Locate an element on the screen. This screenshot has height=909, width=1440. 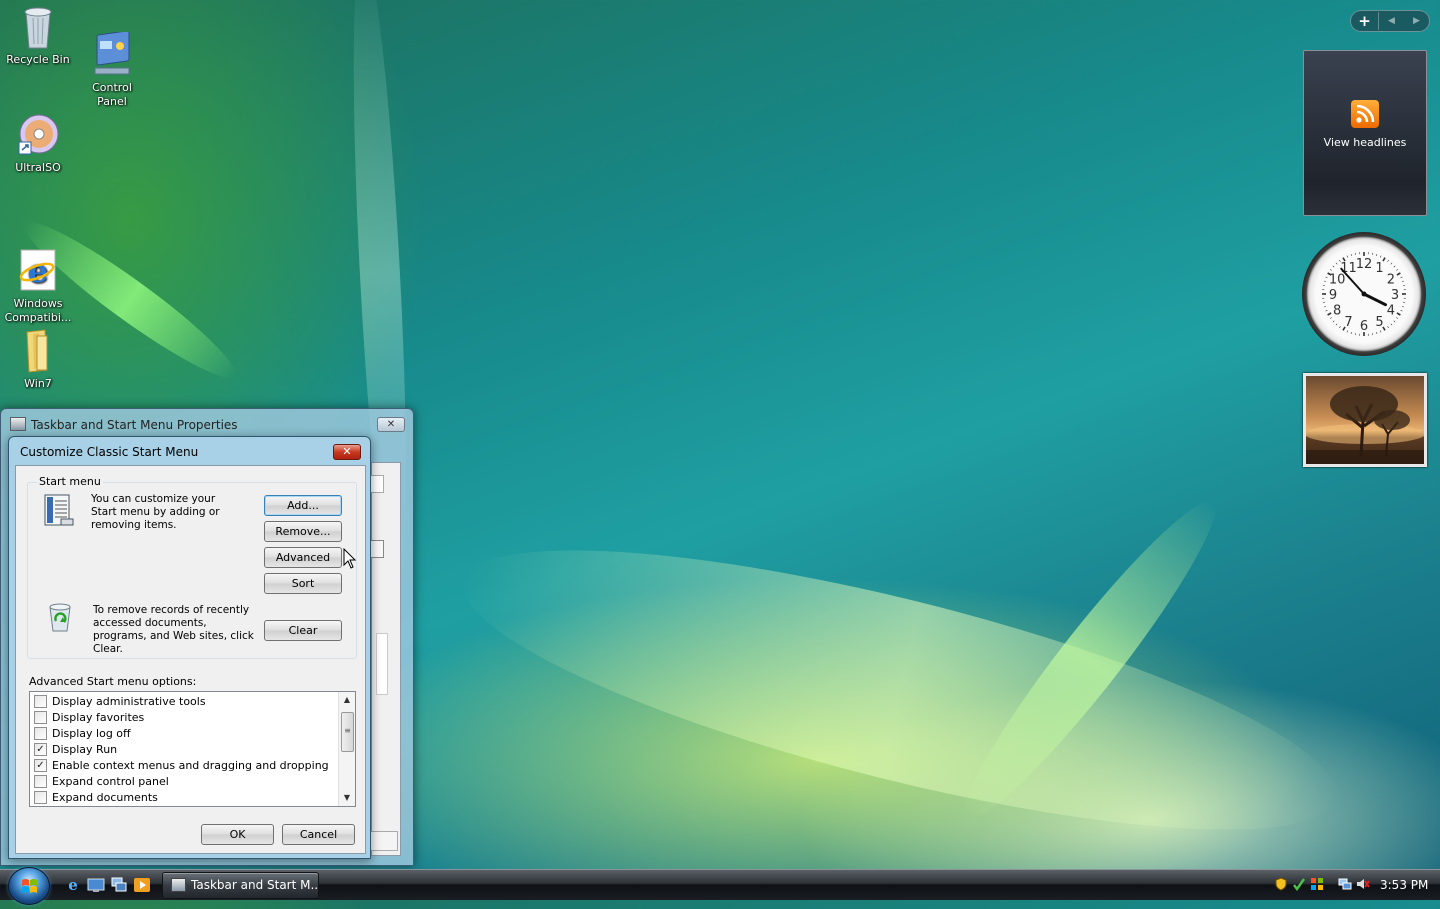
close-icon: ✕ is located at coordinates (346, 451).